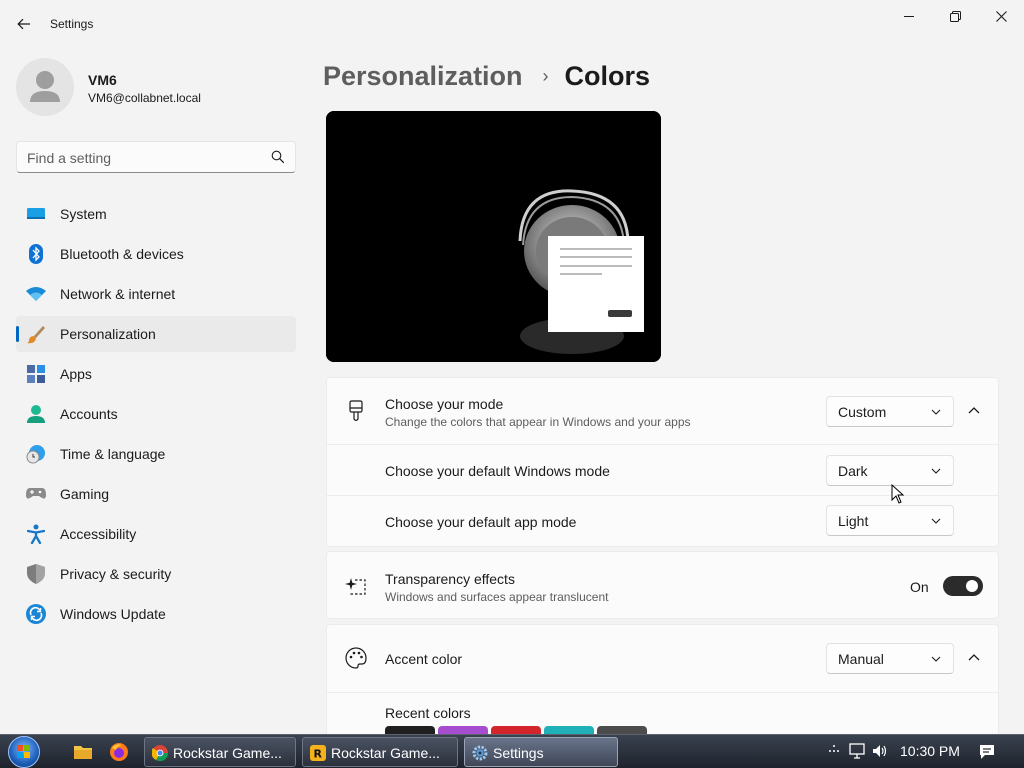 This screenshot has height=768, width=1024. Describe the element at coordinates (890, 470) in the screenshot. I see `windows-mode-dropdown: Dark` at that location.